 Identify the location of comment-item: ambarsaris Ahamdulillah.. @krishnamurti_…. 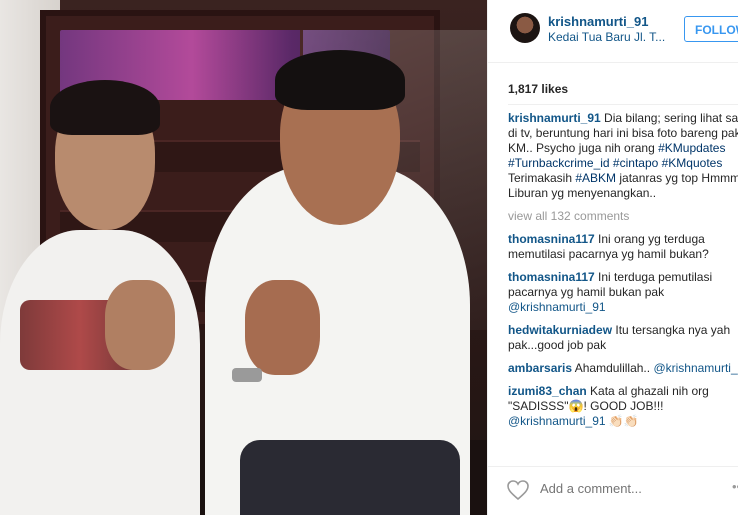
(623, 368).